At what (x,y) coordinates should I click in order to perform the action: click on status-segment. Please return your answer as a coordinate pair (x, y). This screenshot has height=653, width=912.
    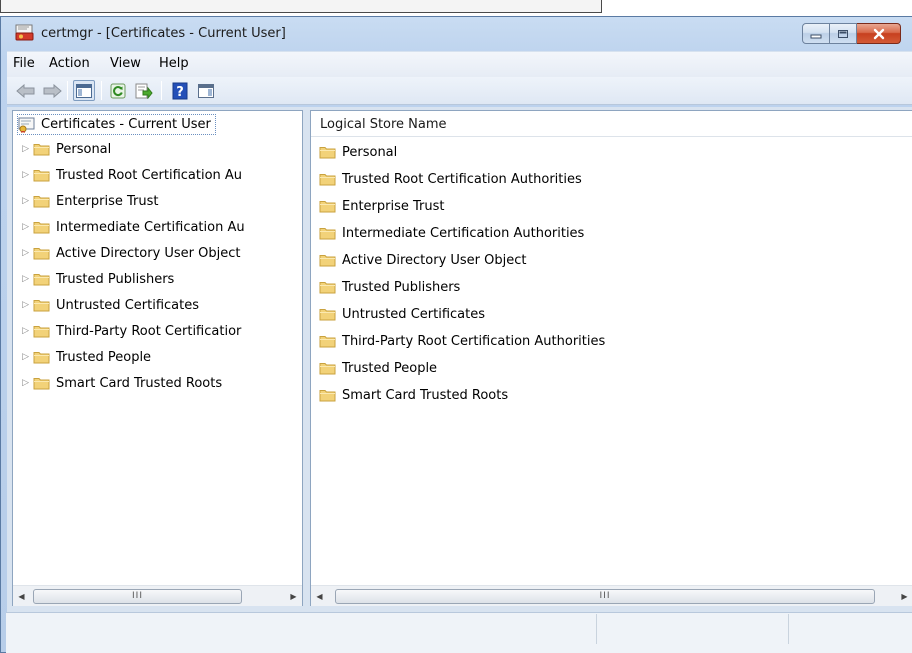
    Looking at the image, I should click on (850, 629).